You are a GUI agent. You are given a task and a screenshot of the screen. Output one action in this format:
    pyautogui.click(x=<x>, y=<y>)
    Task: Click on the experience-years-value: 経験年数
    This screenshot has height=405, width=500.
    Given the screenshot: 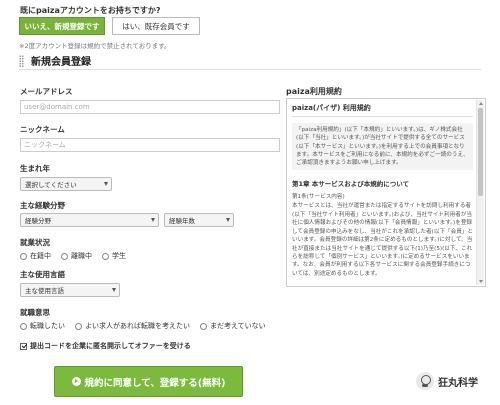 What is the action you would take?
    pyautogui.click(x=182, y=221)
    